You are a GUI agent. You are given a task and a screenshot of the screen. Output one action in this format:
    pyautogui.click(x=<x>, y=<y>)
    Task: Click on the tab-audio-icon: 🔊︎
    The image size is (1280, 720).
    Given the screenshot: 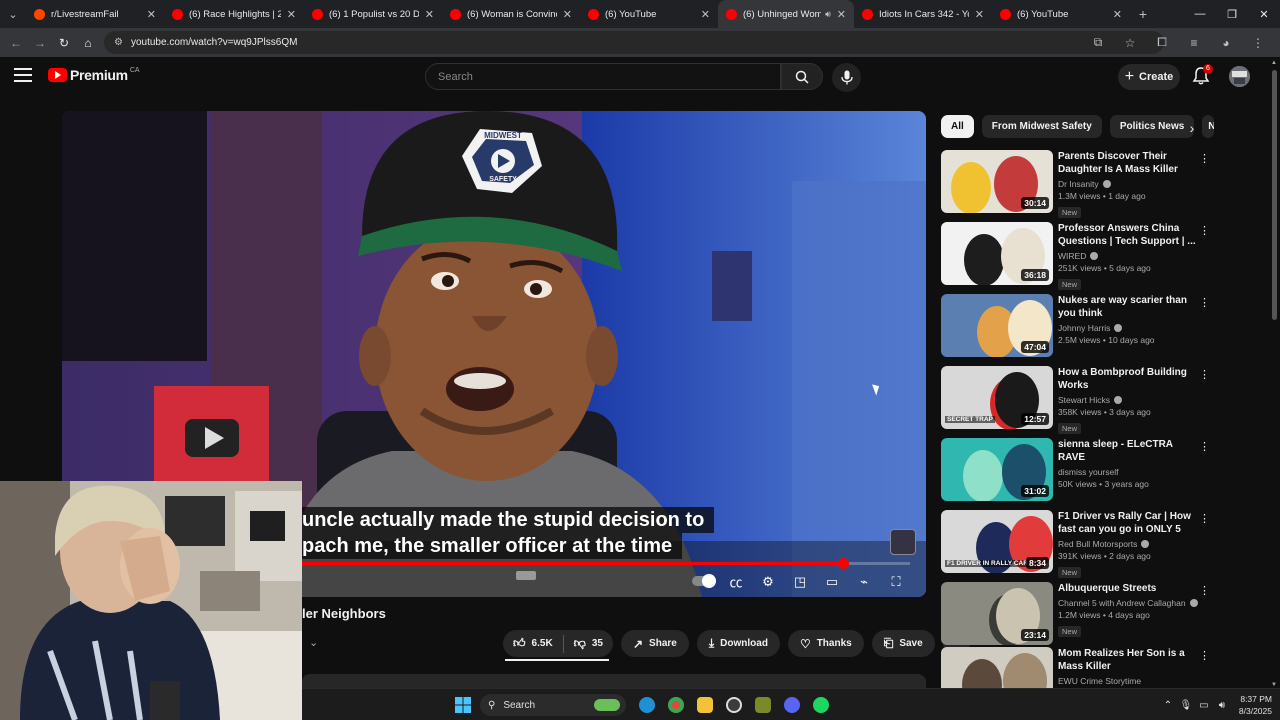 What is the action you would take?
    pyautogui.click(x=828, y=14)
    